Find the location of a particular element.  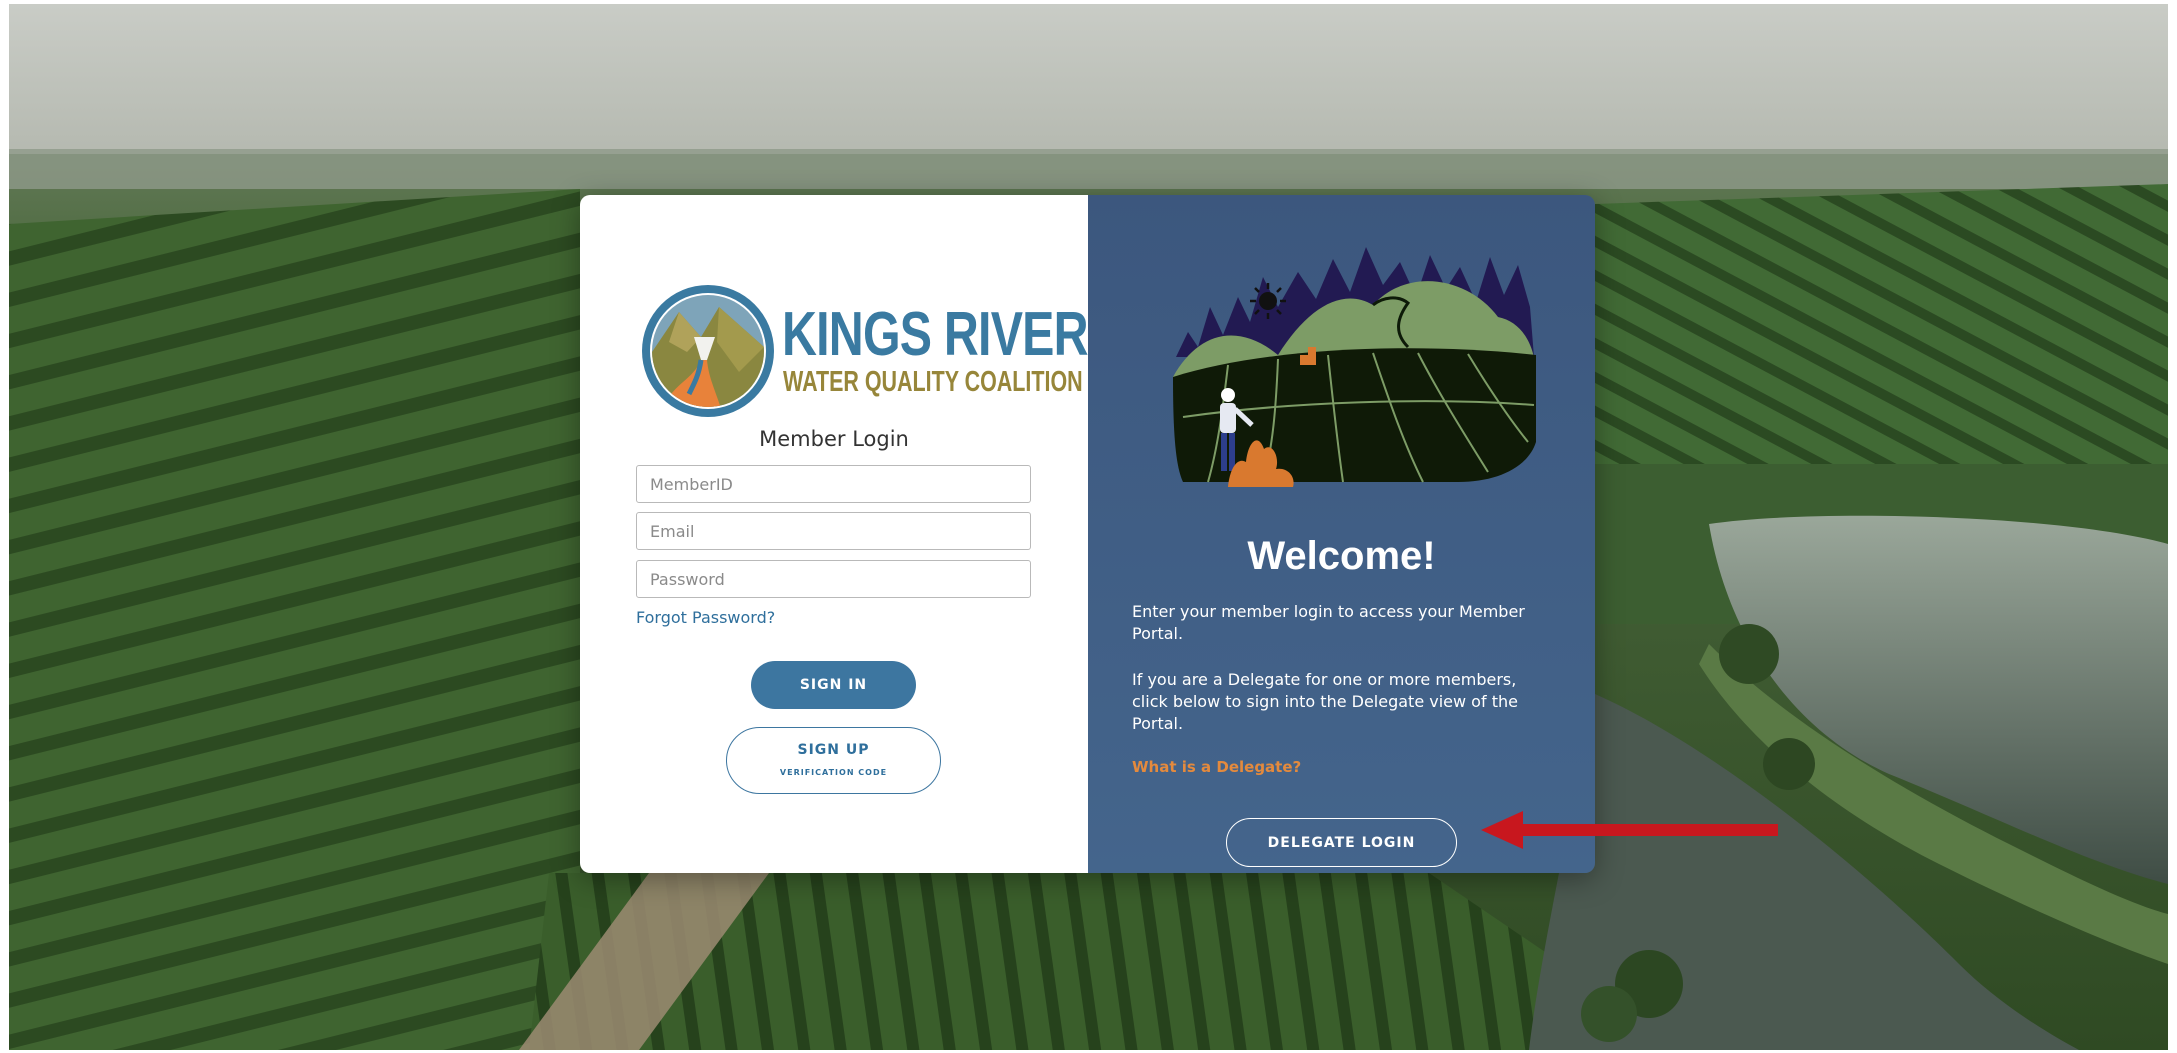

kings-river-logo: KINGS RIVER WATER QUALITY COALITION is located at coordinates (864, 351).